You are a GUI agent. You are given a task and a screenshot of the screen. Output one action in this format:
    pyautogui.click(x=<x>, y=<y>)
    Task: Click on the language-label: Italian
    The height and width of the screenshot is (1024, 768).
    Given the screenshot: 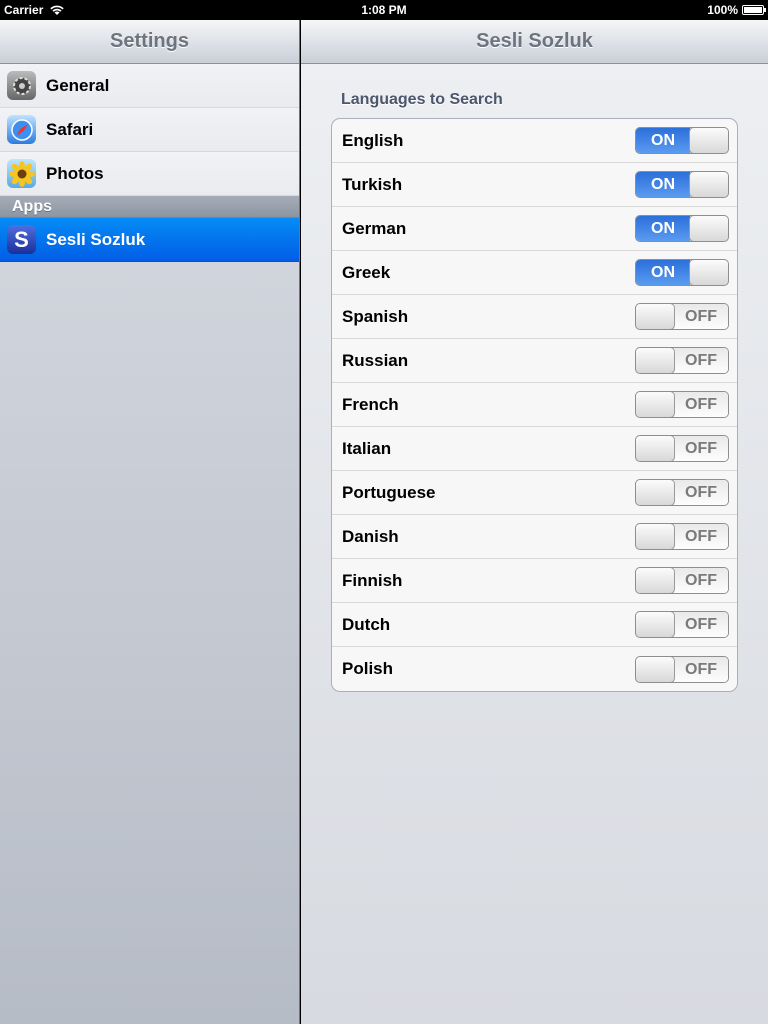 What is the action you would take?
    pyautogui.click(x=367, y=448)
    